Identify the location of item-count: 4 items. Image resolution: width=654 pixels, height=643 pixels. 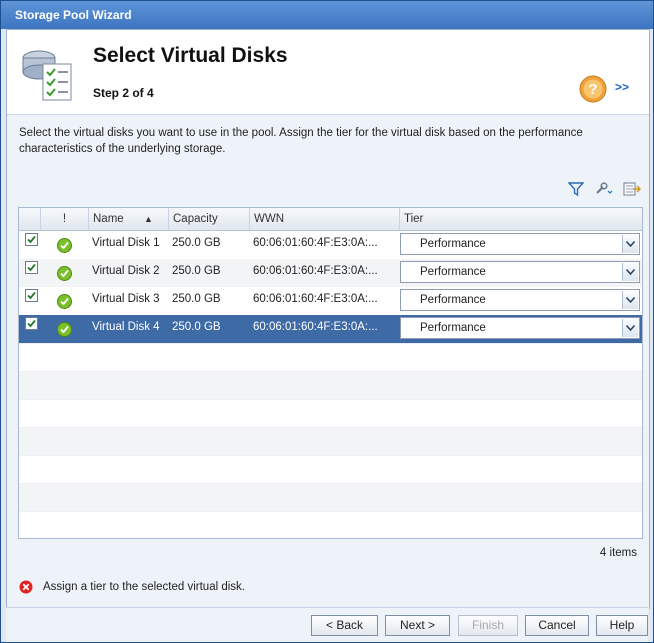
(618, 553).